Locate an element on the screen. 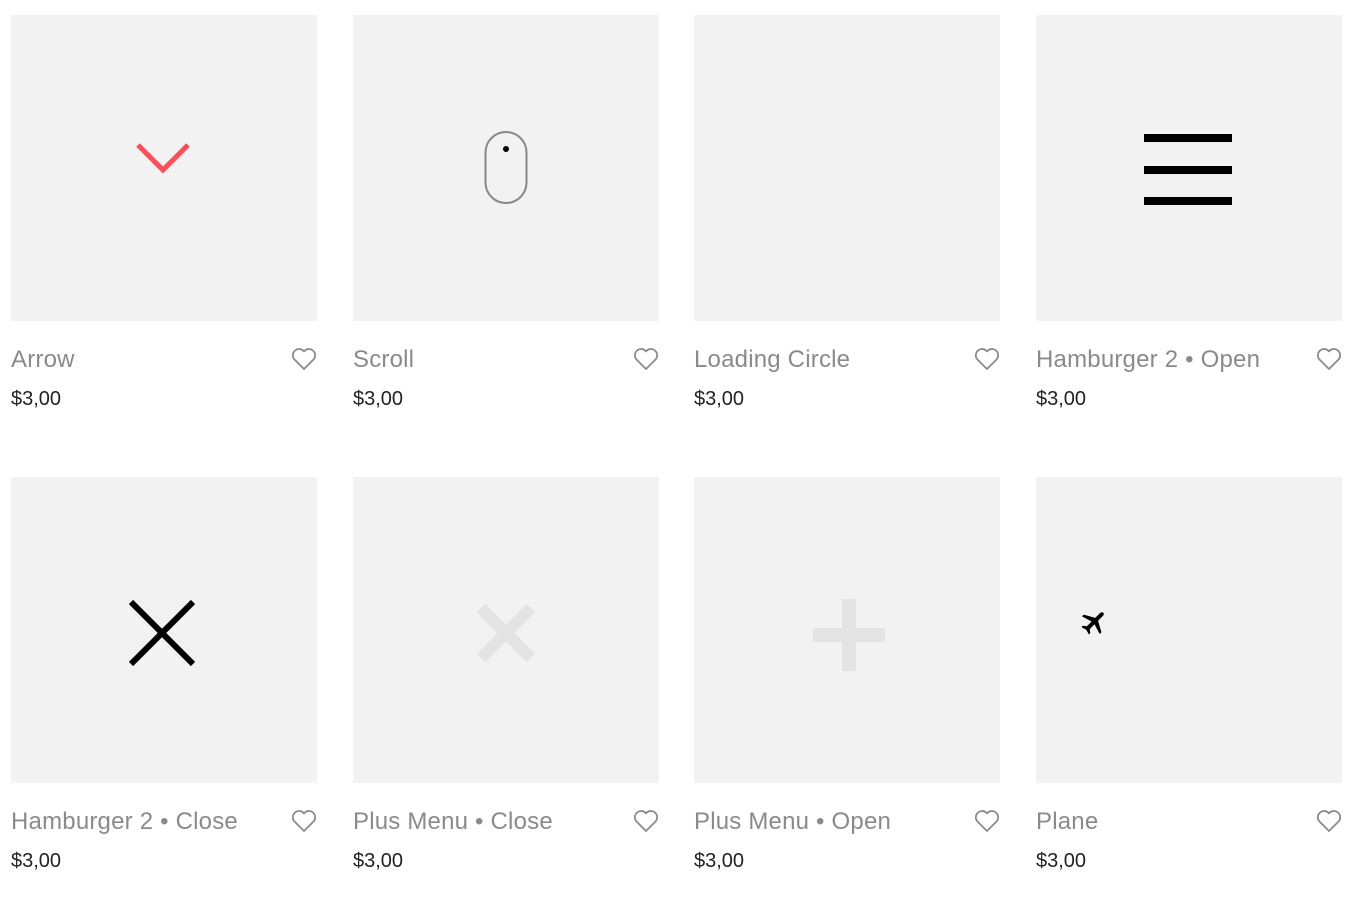 The image size is (1363, 908). product-card-arrow: Arrow $3,00 is located at coordinates (164, 213).